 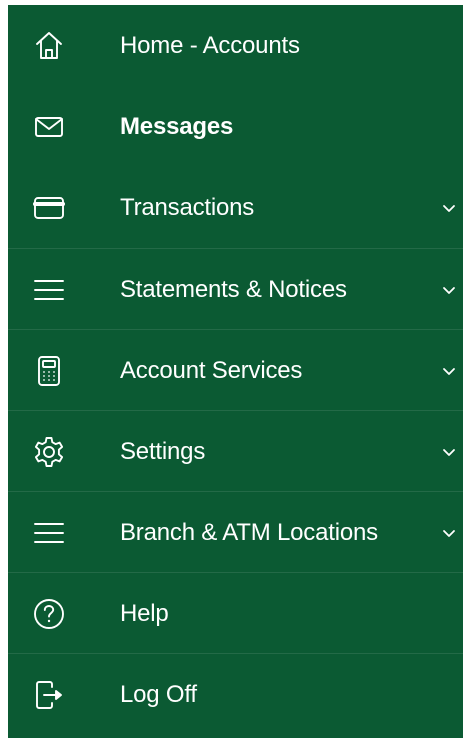 I want to click on menu-item-log-off: Log Off, so click(x=235, y=694).